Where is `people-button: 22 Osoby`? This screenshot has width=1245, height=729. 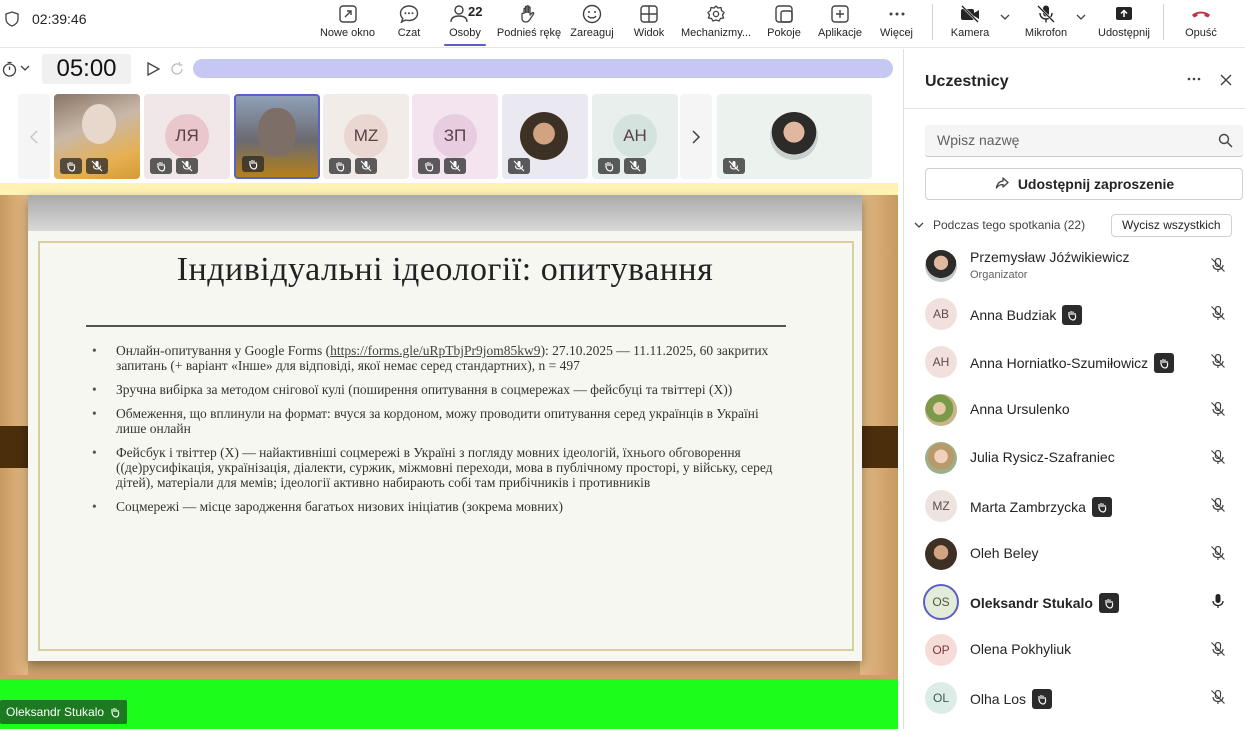
people-button: 22 Osoby is located at coordinates (465, 24).